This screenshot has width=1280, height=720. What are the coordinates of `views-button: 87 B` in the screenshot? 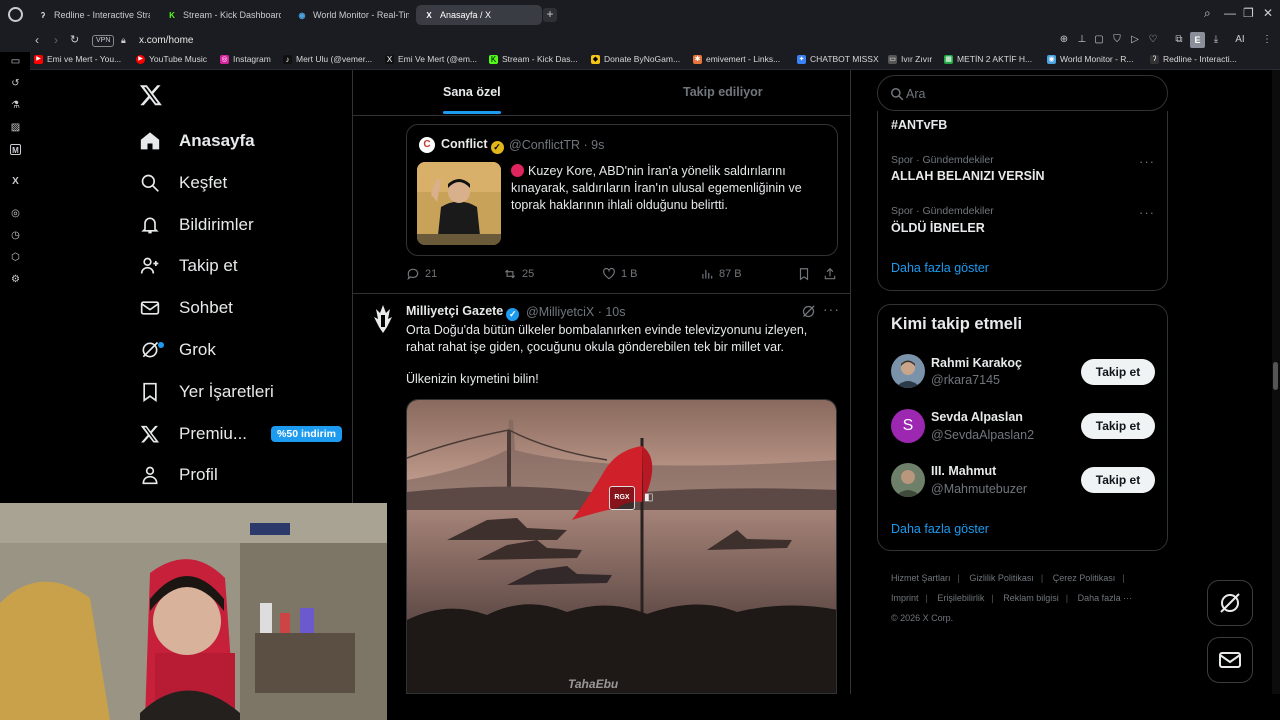 It's located at (721, 274).